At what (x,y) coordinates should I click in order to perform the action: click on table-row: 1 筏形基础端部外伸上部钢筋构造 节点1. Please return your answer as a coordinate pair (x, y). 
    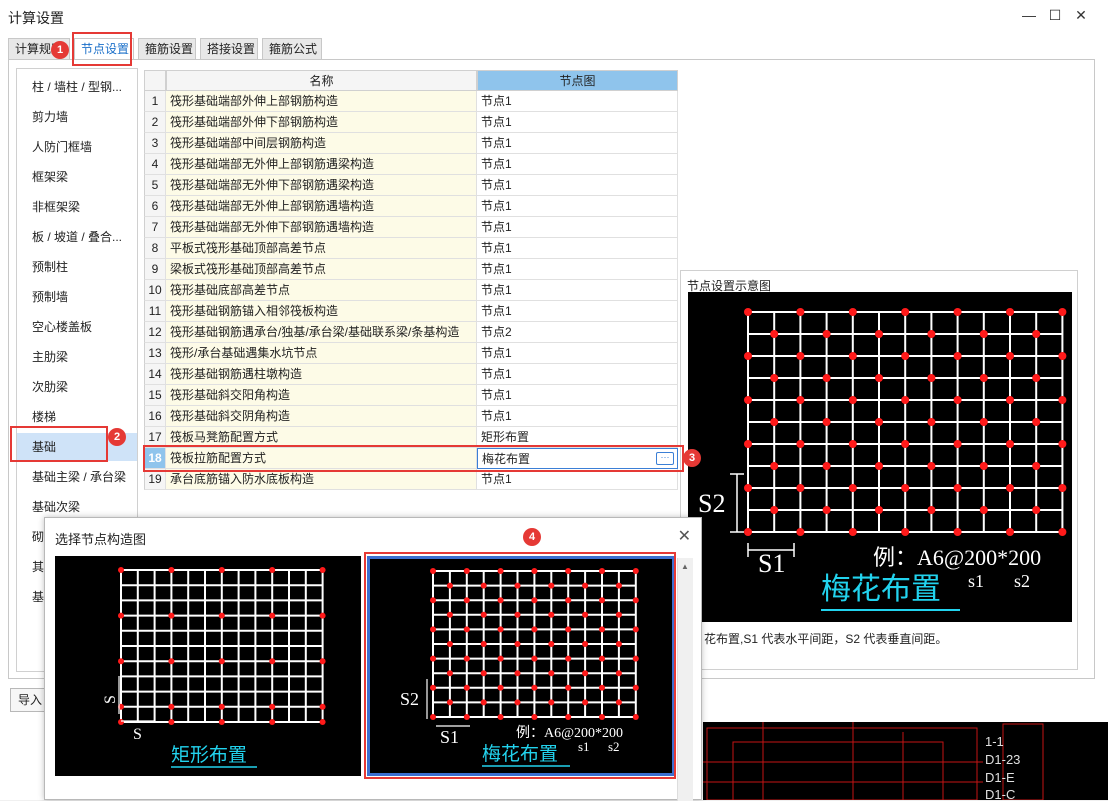
    Looking at the image, I should click on (411, 101).